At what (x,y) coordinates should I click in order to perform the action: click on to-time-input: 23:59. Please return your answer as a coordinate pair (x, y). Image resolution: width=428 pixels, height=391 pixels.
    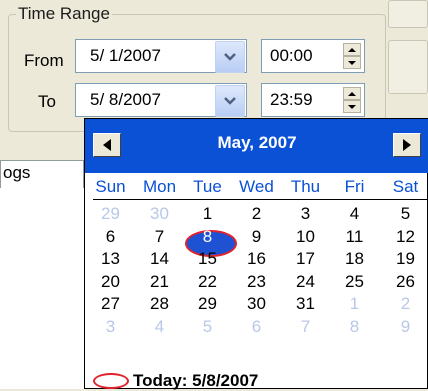
    Looking at the image, I should click on (313, 100).